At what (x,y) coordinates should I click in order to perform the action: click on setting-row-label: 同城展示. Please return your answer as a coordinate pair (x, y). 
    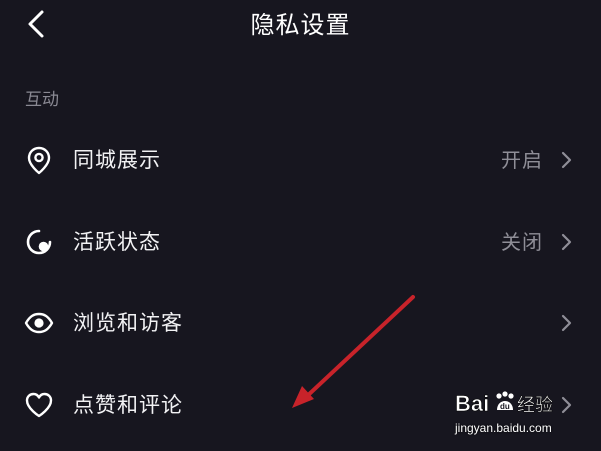
    Looking at the image, I should click on (117, 160).